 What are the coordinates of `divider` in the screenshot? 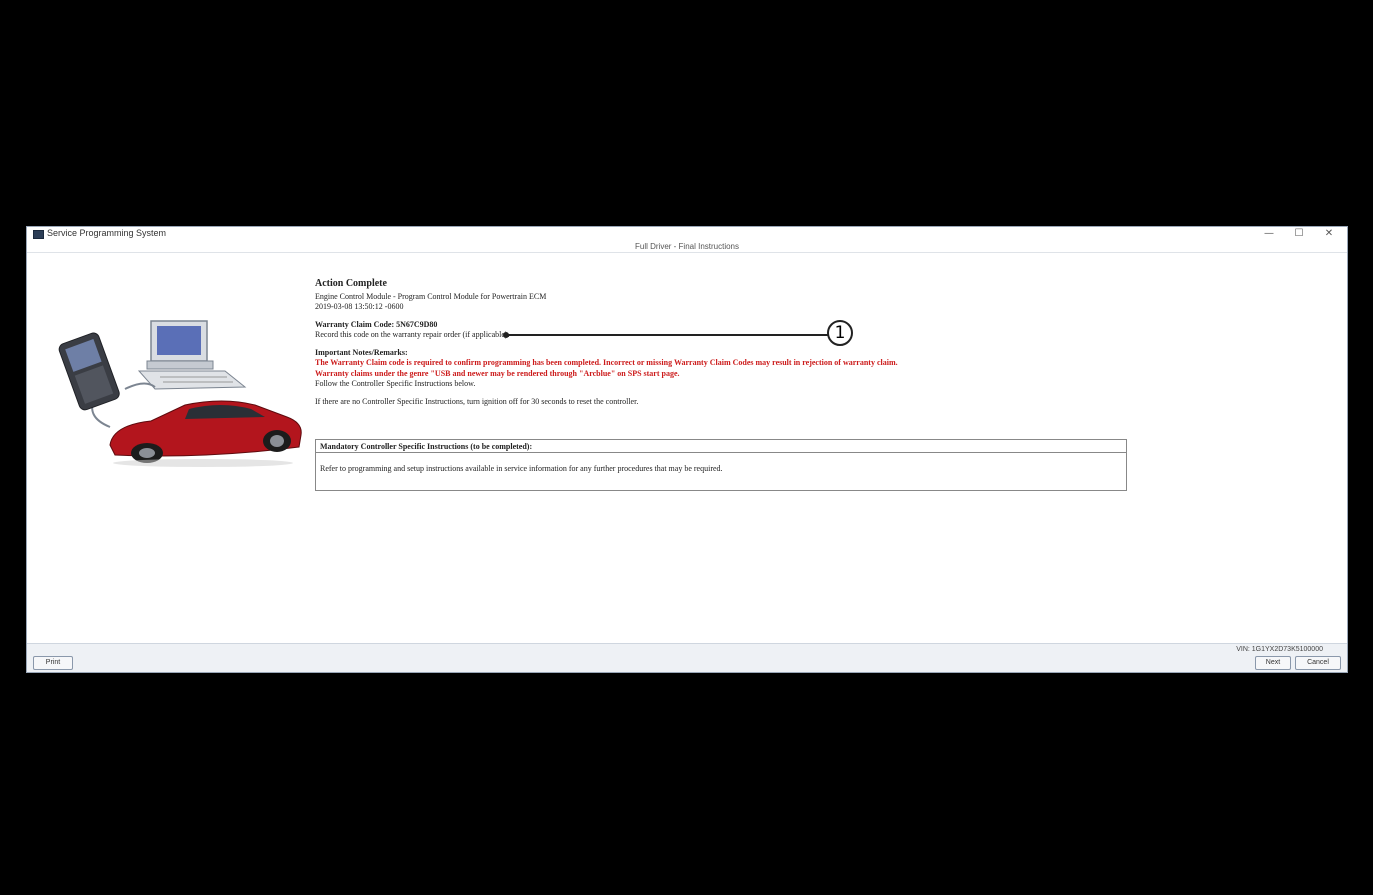 It's located at (687, 252).